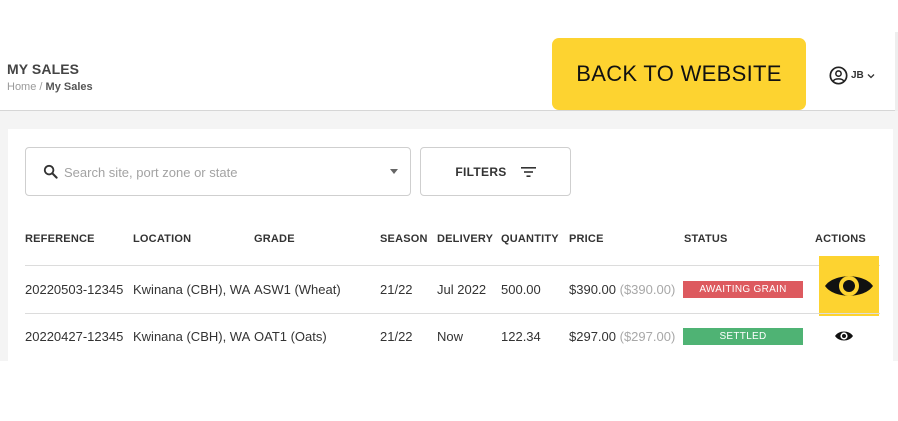  Describe the element at coordinates (69, 87) in the screenshot. I see `breadcrumb-current: My Sales` at that location.